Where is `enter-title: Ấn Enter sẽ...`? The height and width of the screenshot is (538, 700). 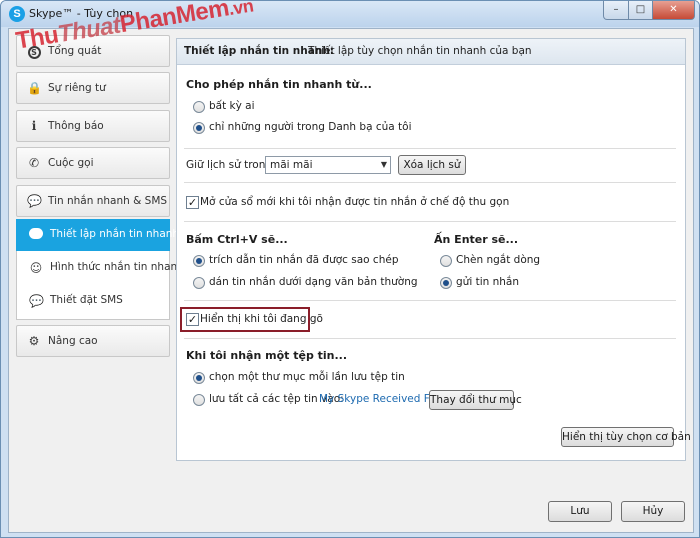
enter-title: Ấn Enter sẽ... is located at coordinates (476, 239).